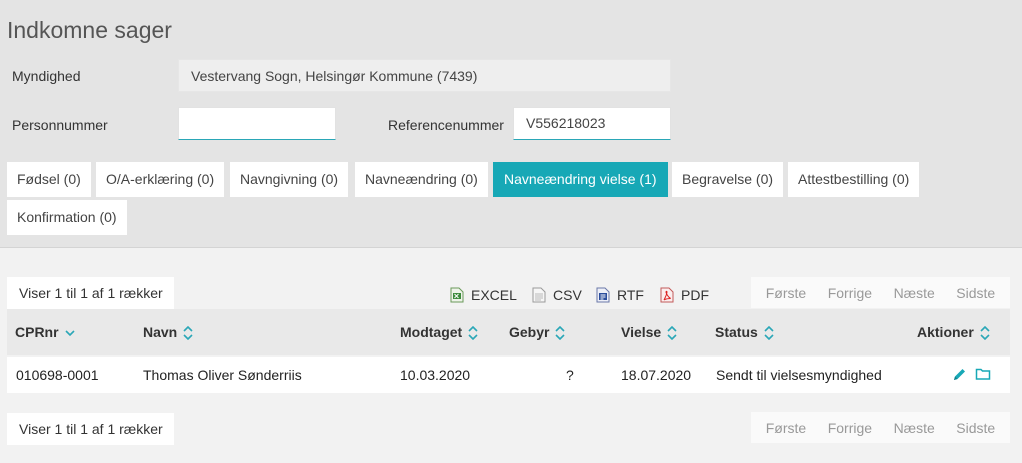  Describe the element at coordinates (446, 125) in the screenshot. I see `reference-label: Referencenummer` at that location.